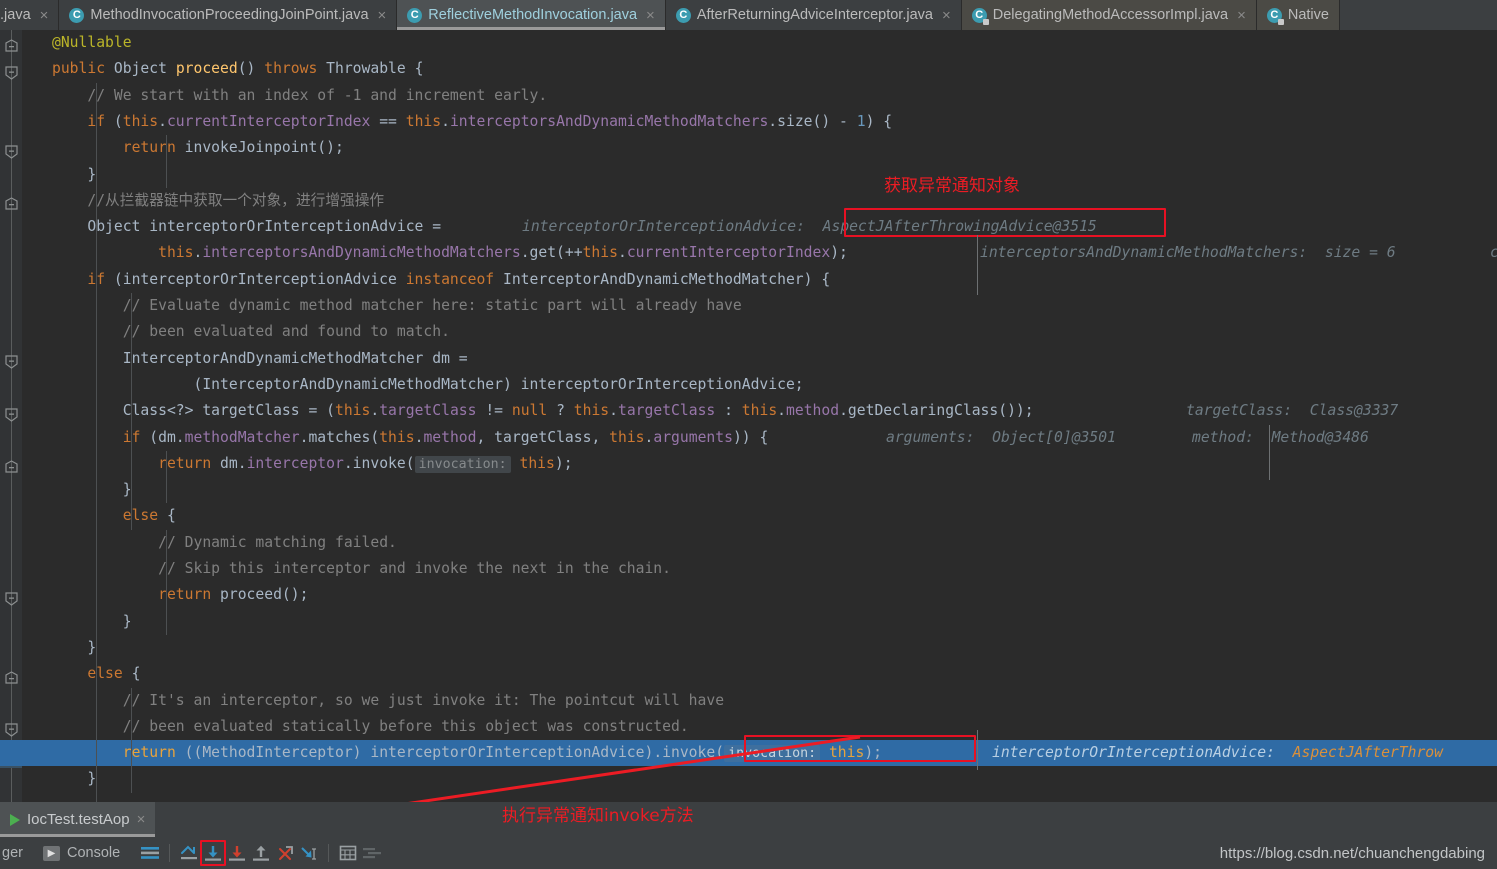 The width and height of the screenshot is (1497, 869). I want to click on code-token: , targetClass,, so click(543, 437).